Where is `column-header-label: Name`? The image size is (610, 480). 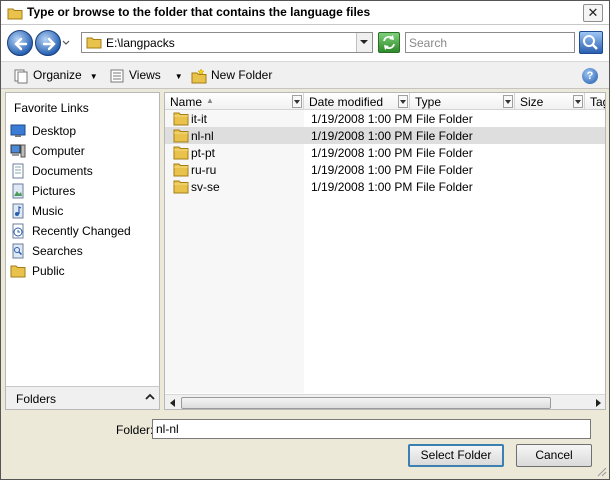 column-header-label: Name is located at coordinates (186, 102).